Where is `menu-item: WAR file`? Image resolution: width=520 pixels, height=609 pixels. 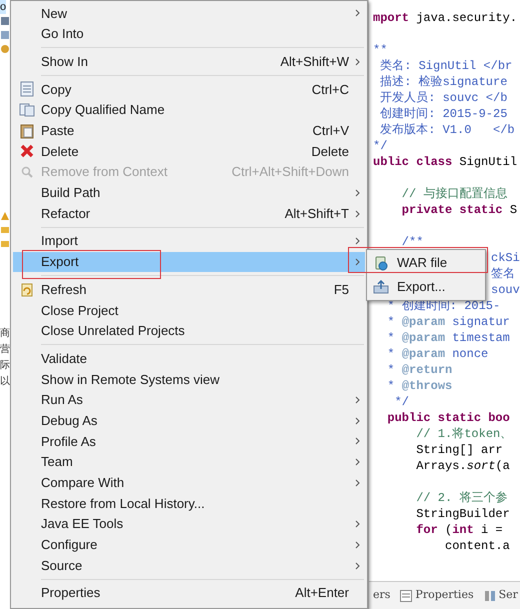
menu-item: WAR file is located at coordinates (426, 263).